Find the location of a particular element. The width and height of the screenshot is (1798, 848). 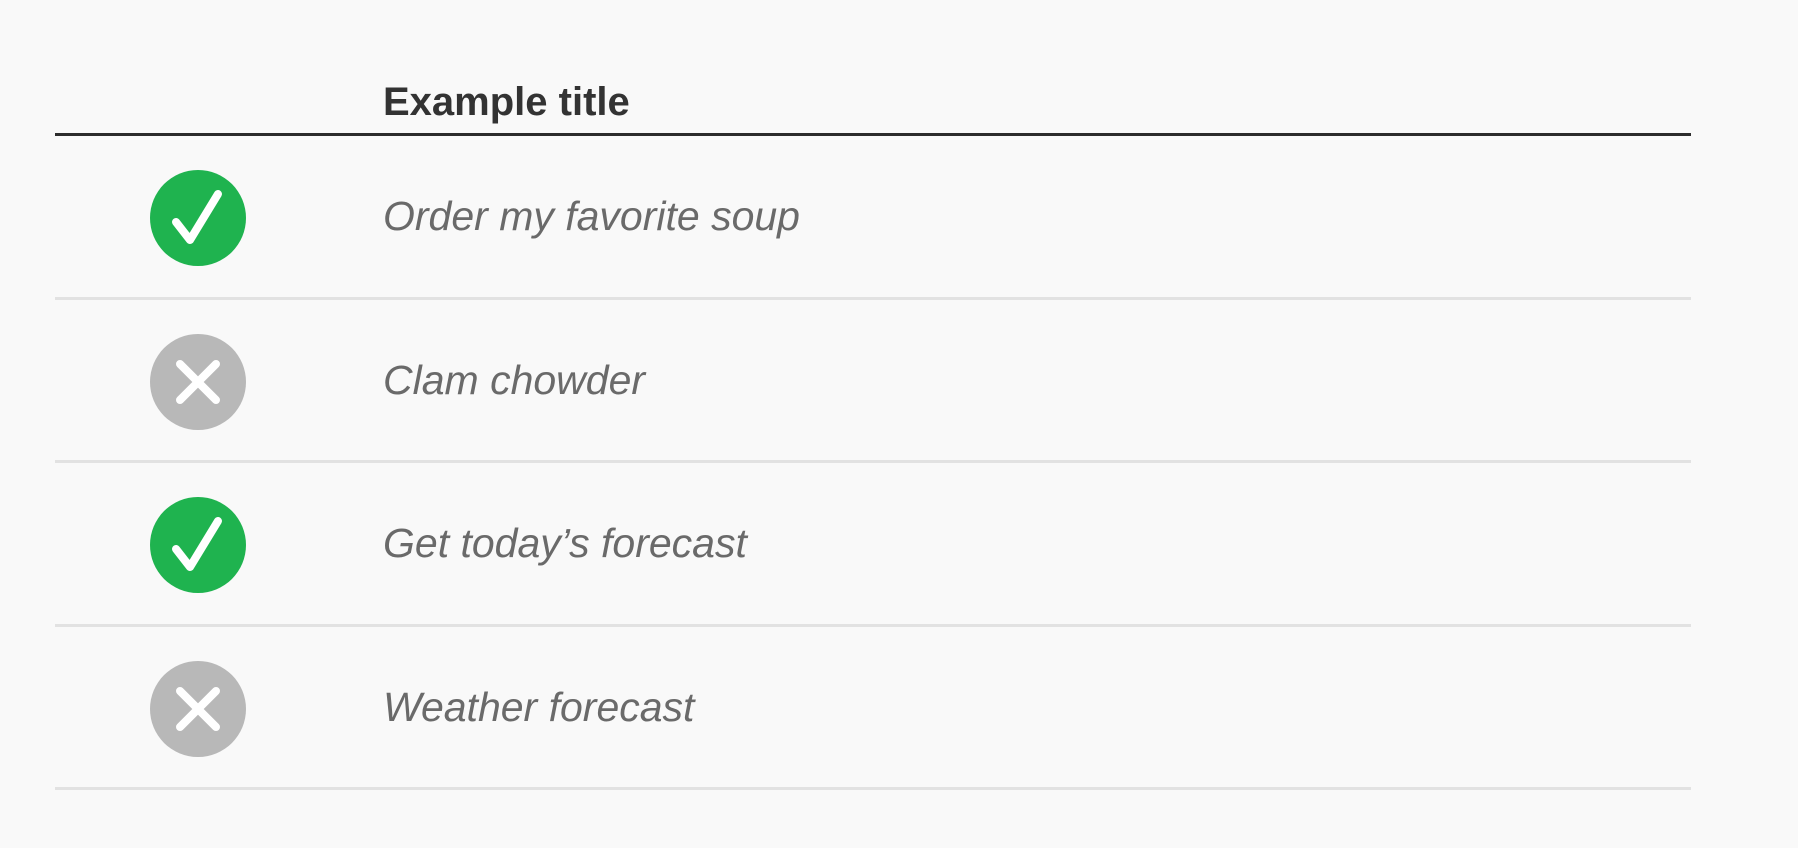

row-label: Weather forecast is located at coordinates (539, 706).